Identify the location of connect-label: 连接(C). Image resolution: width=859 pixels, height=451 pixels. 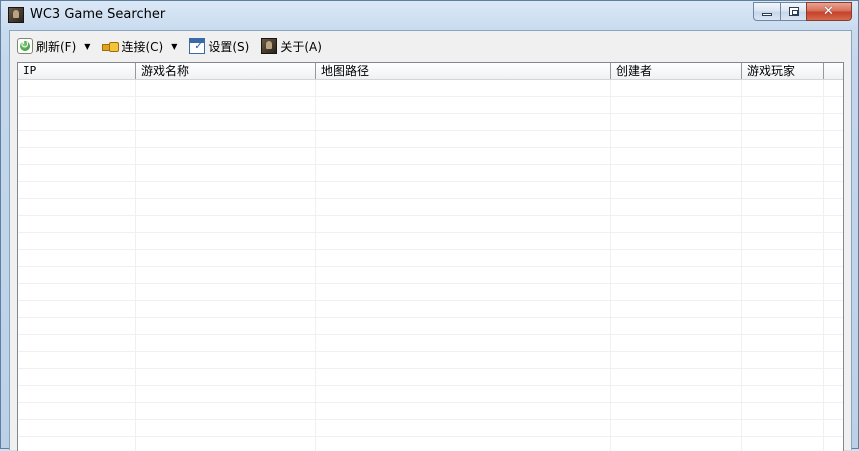
(142, 46).